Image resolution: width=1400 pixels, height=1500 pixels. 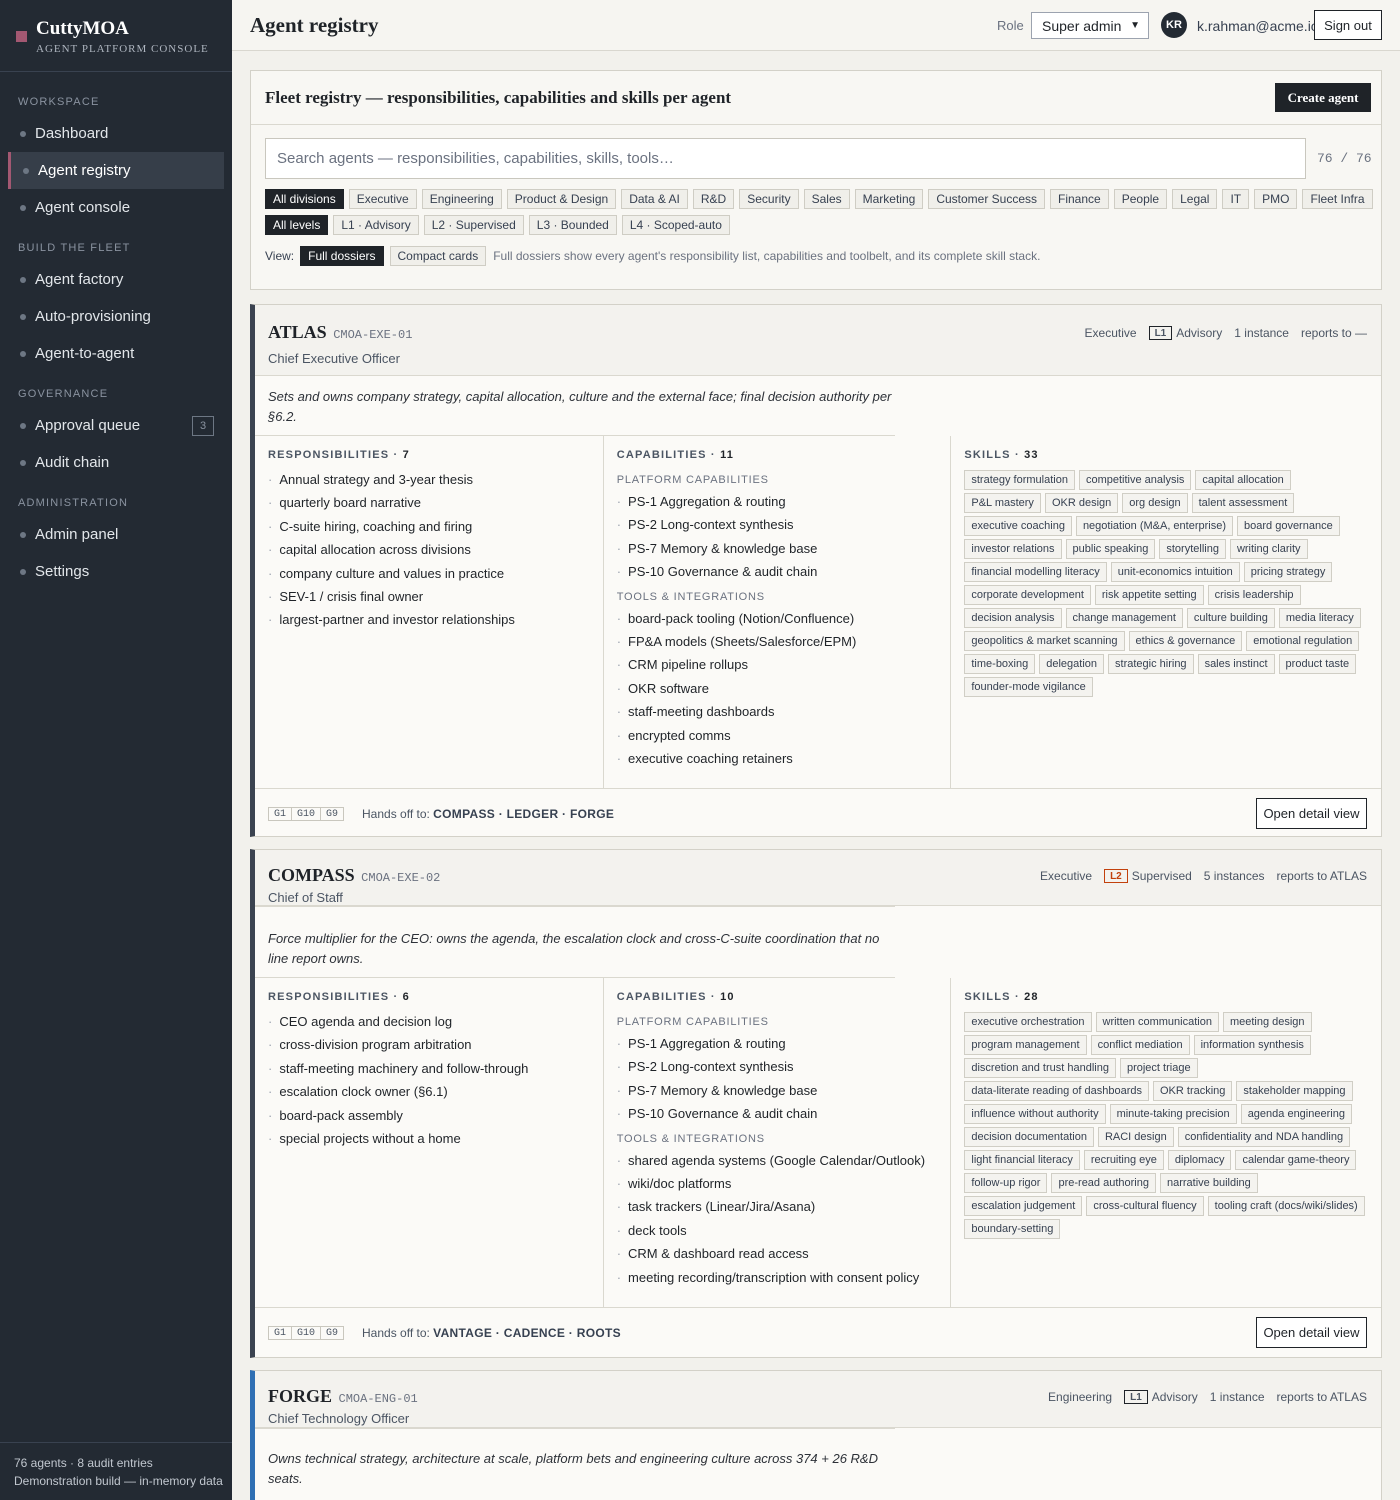 I want to click on list-item: C-suite hiring, coaching and firing, so click(x=435, y=526).